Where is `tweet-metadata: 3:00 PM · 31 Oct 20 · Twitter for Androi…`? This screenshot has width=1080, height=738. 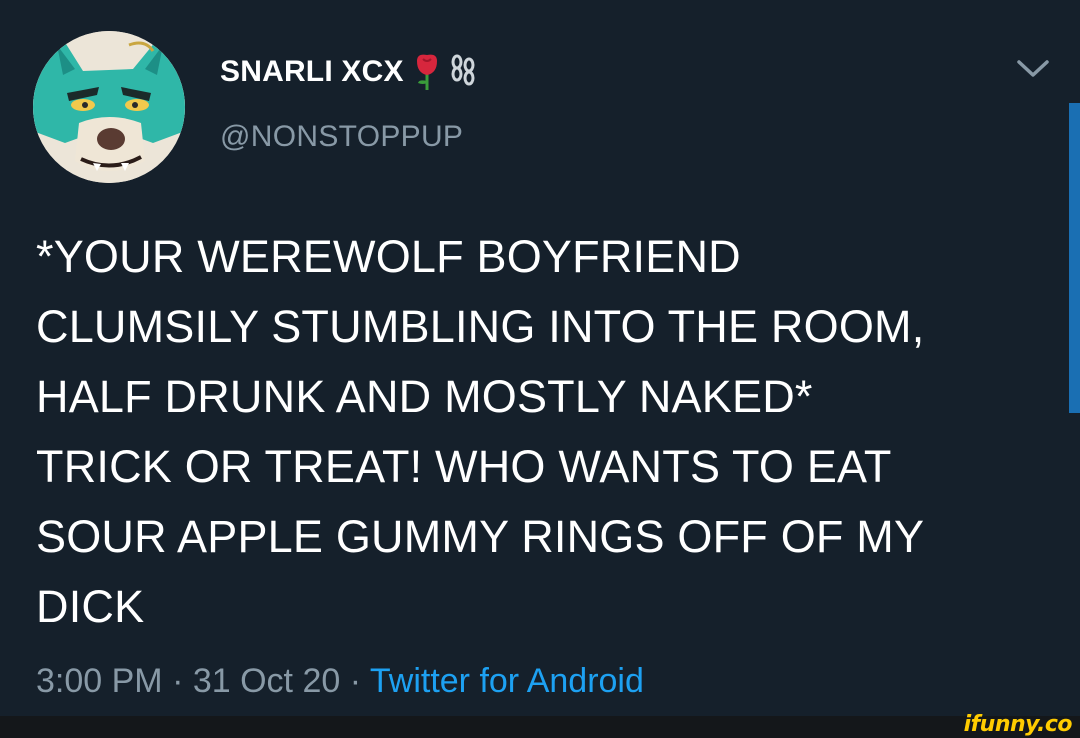 tweet-metadata: 3:00 PM · 31 Oct 20 · Twitter for Androi… is located at coordinates (340, 681).